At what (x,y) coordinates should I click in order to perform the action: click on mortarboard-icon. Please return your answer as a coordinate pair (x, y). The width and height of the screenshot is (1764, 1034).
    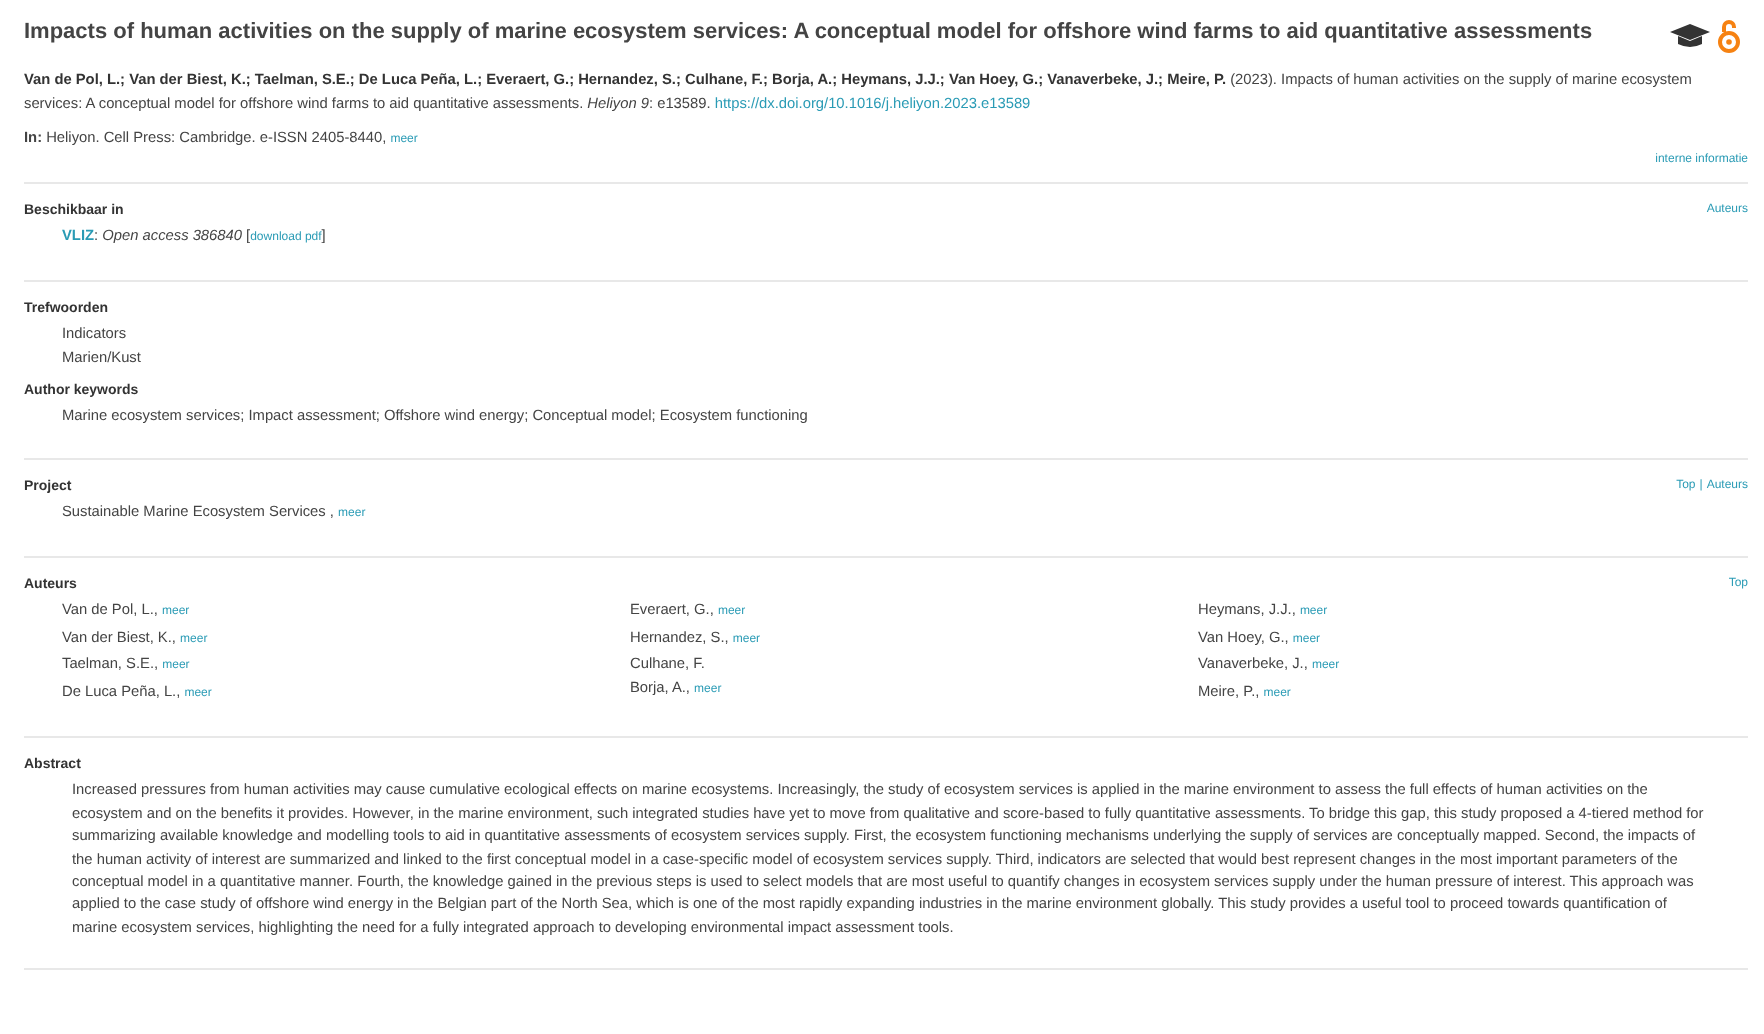
    Looking at the image, I should click on (1690, 36).